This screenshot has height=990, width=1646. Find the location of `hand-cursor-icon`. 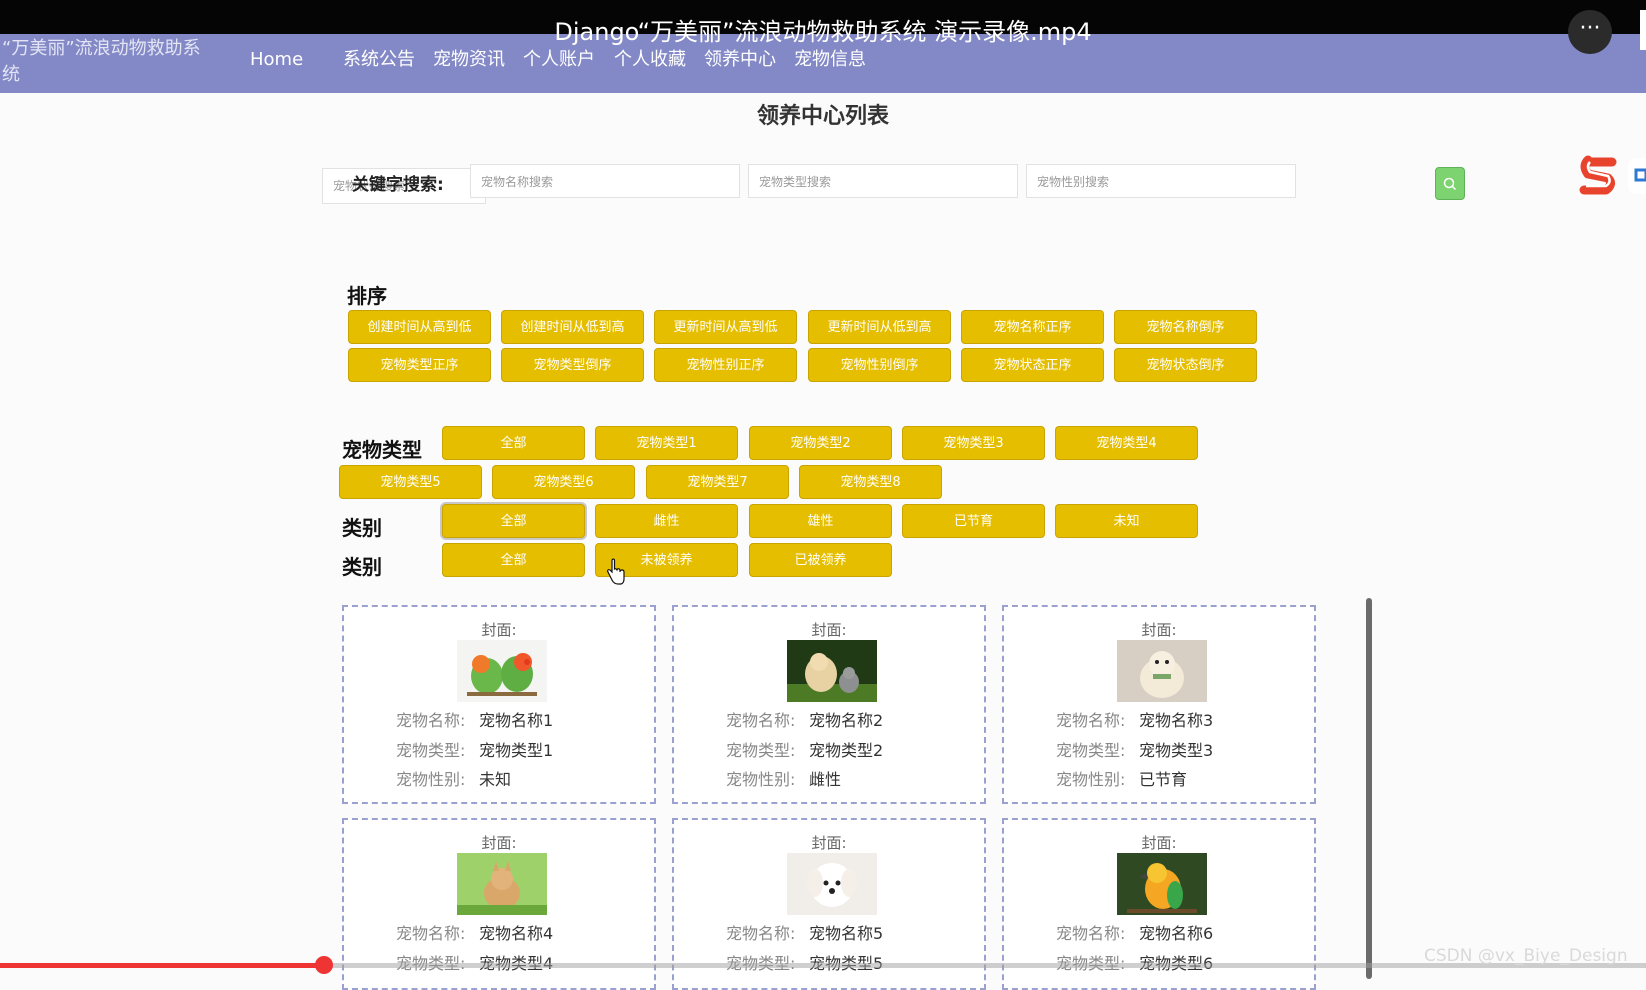

hand-cursor-icon is located at coordinates (615, 571).